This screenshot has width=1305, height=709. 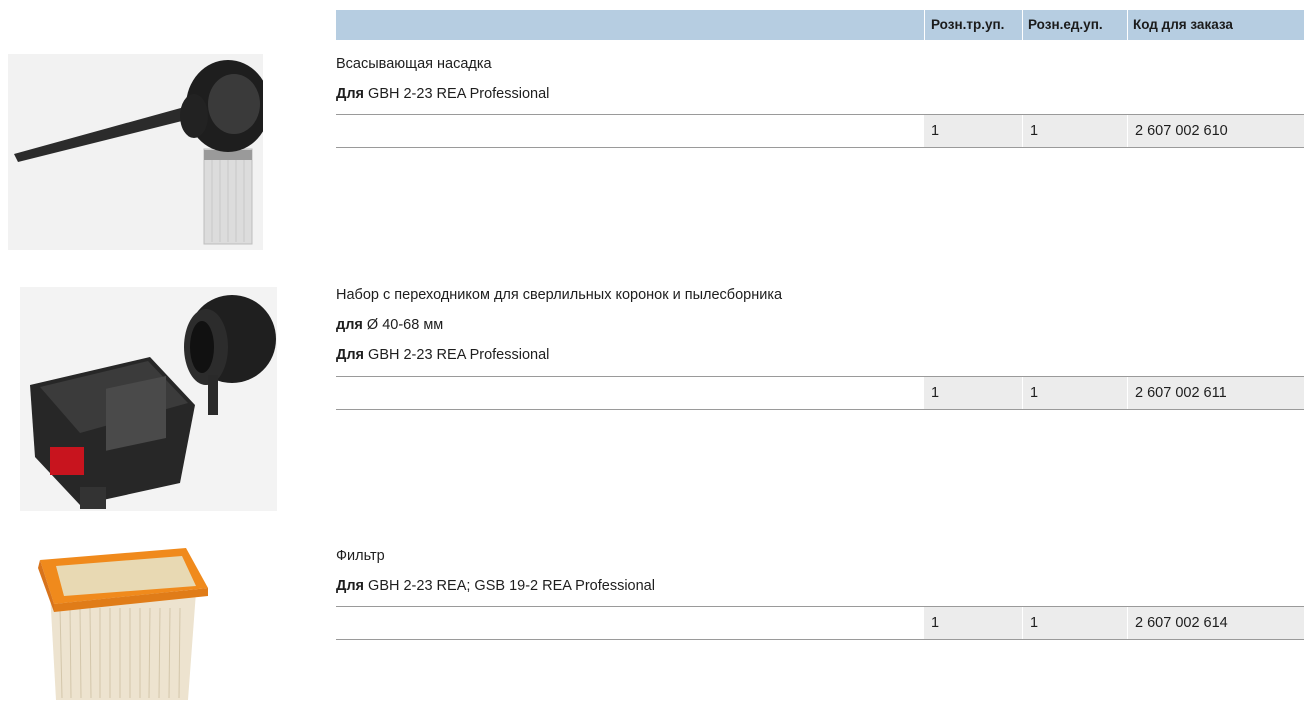 I want to click on product-name: Фильтр, so click(x=360, y=556).